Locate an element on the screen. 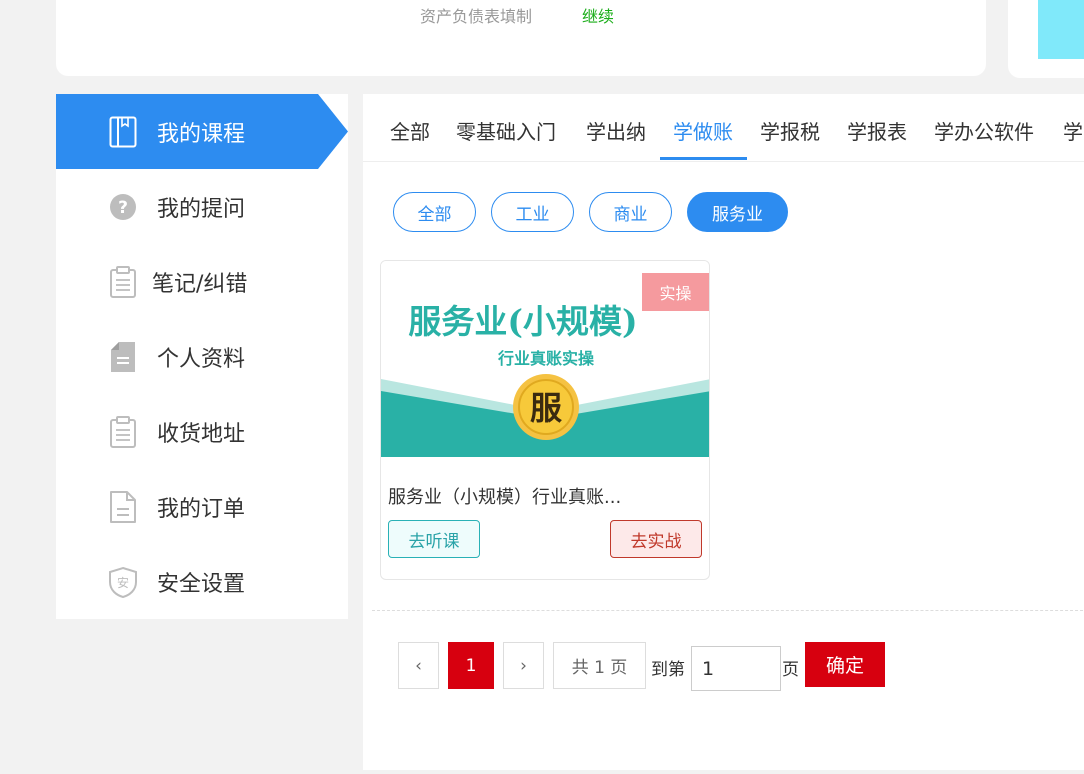 This screenshot has height=774, width=1084. sidebar-item-label: 我的订单 is located at coordinates (201, 509).